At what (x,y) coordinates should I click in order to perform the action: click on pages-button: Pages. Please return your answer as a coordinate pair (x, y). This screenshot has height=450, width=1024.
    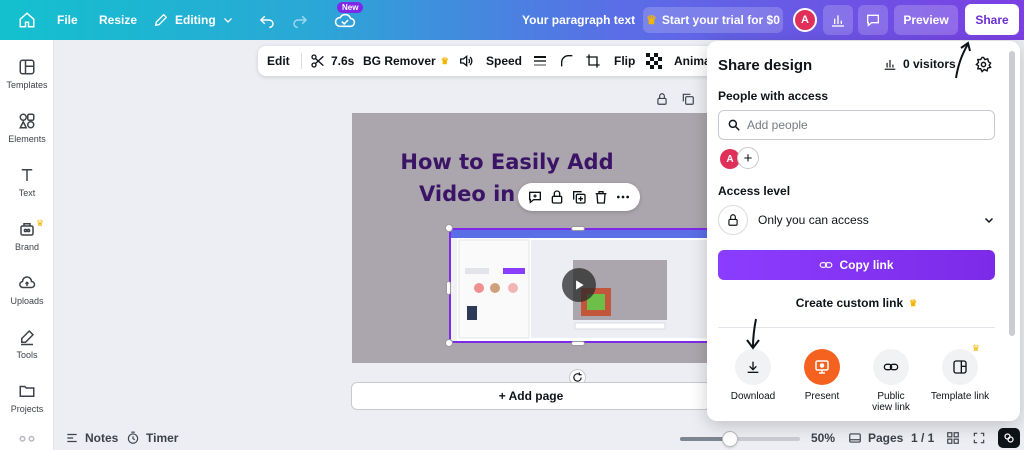
    Looking at the image, I should click on (875, 438).